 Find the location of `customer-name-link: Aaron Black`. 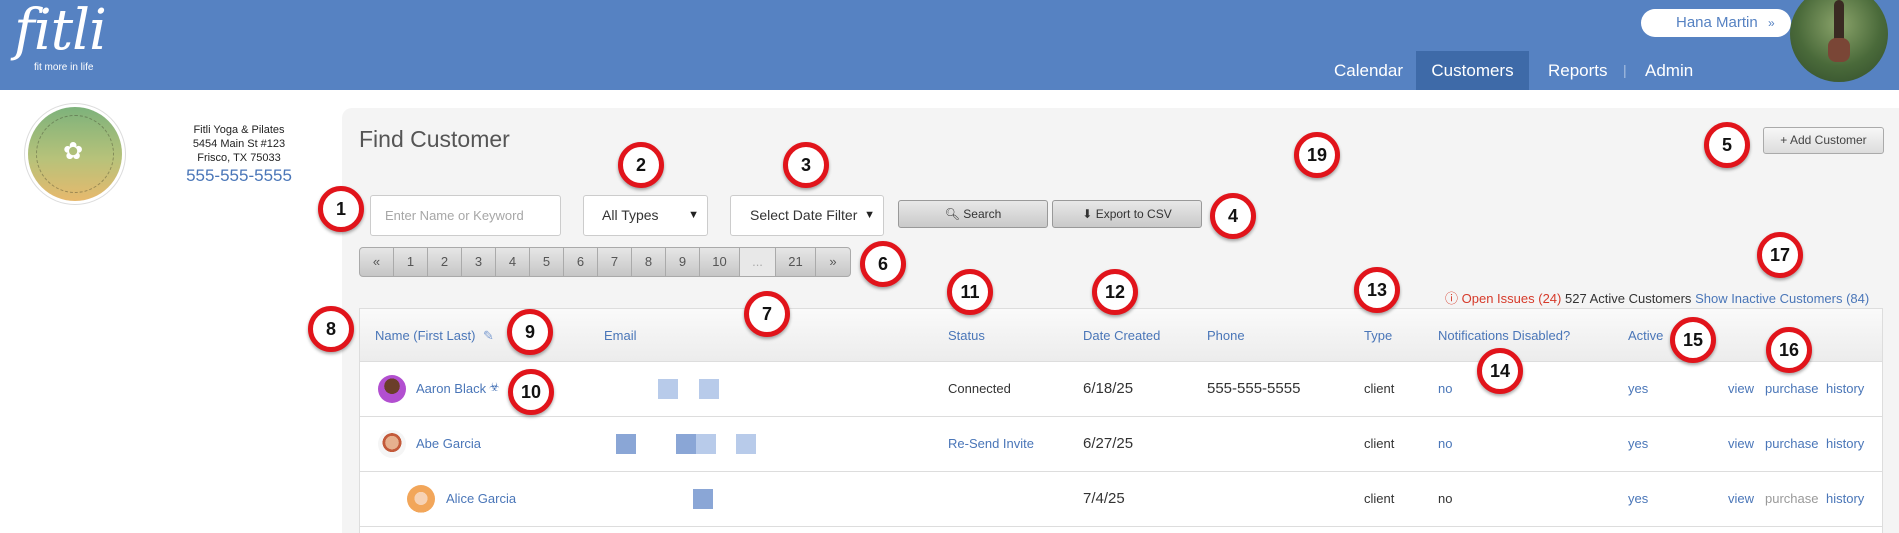

customer-name-link: Aaron Black is located at coordinates (451, 389).